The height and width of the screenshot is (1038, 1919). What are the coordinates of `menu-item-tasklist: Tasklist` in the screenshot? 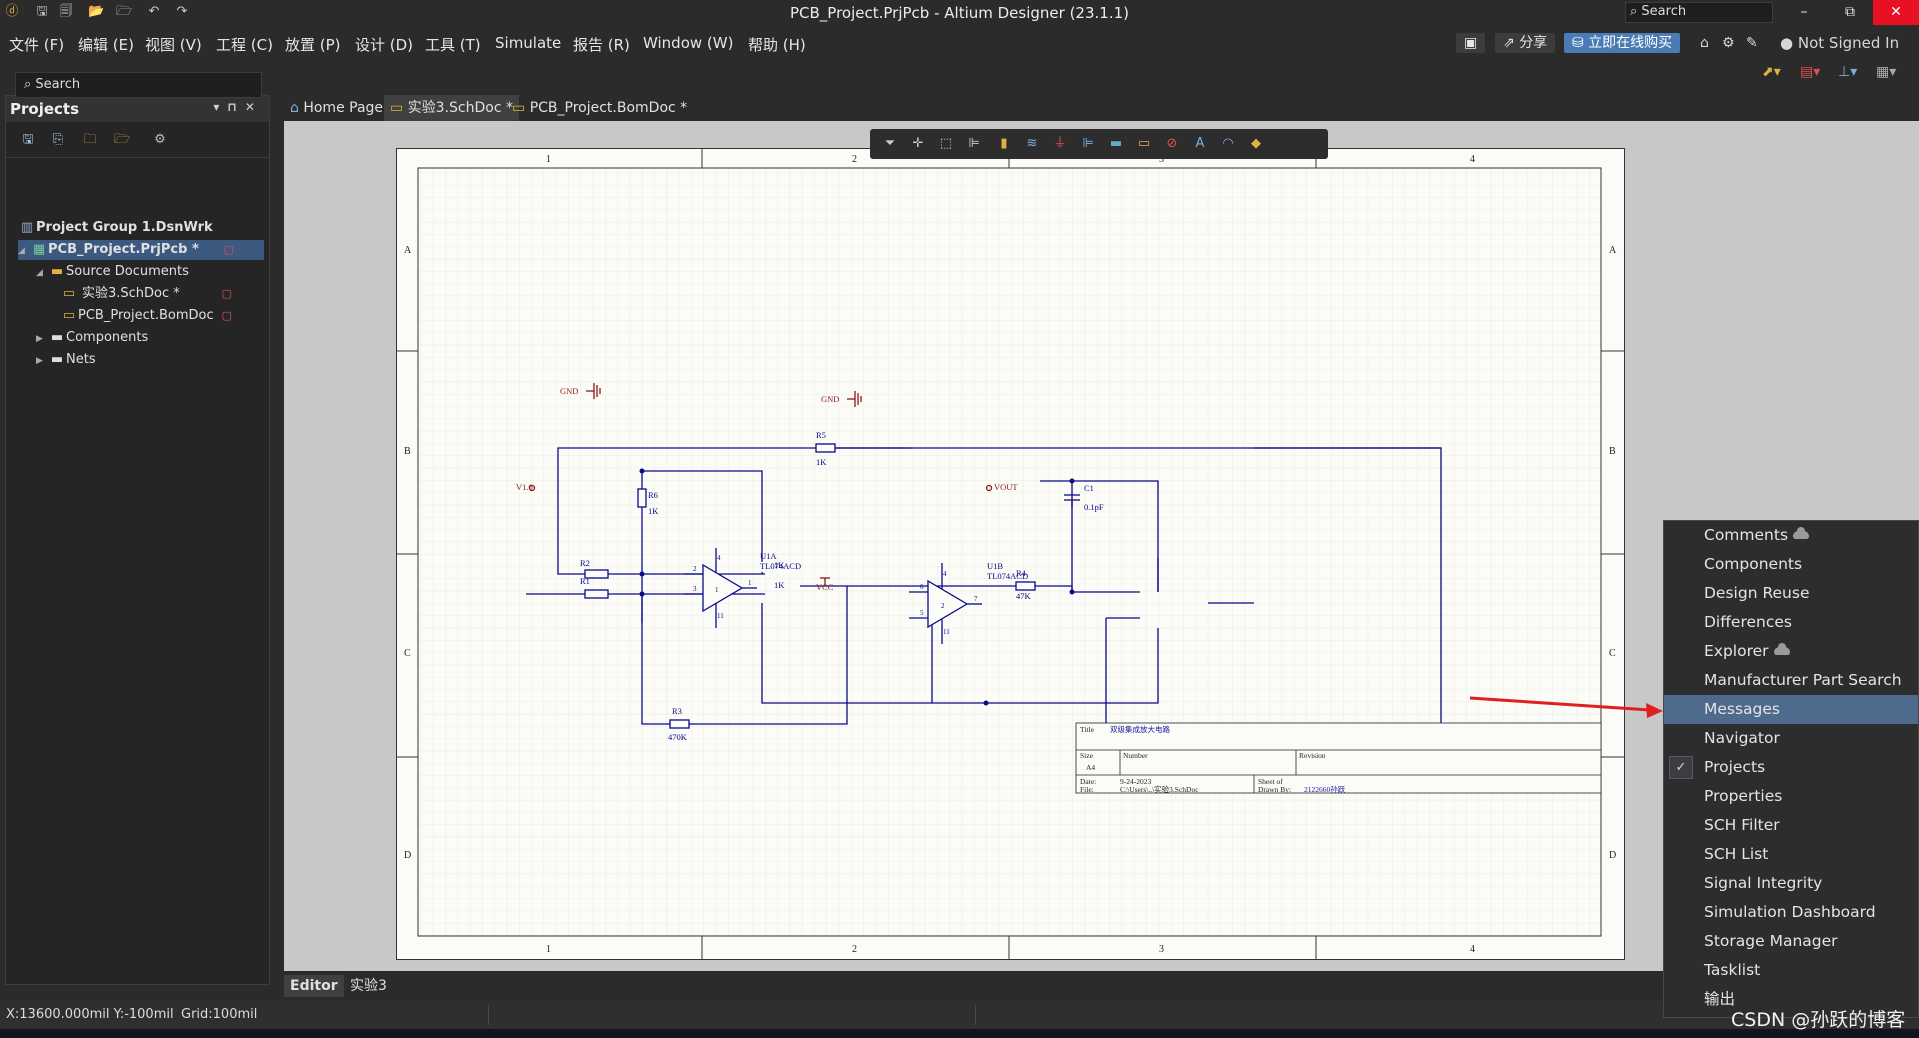 It's located at (1791, 970).